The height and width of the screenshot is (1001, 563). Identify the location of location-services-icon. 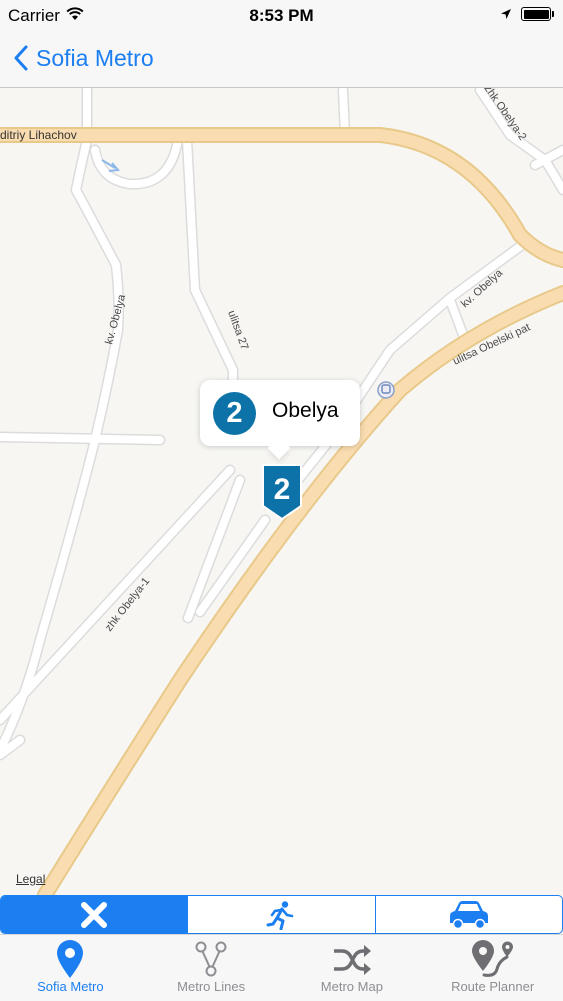
(506, 14).